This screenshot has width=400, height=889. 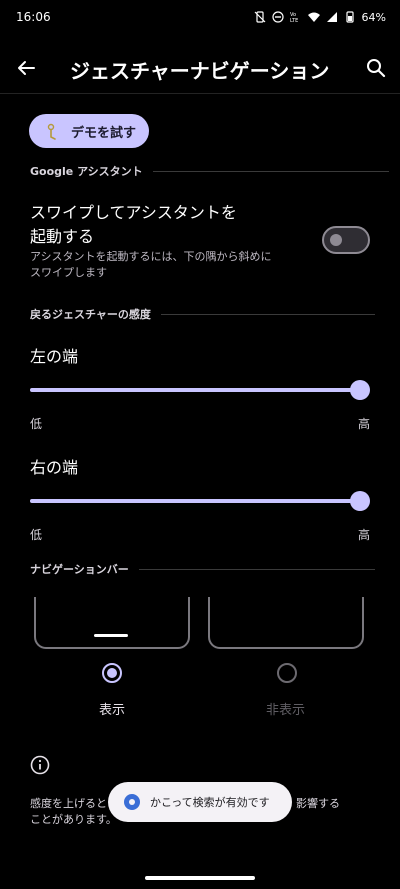 What do you see at coordinates (112, 623) in the screenshot?
I see `navbar-show-preview` at bounding box center [112, 623].